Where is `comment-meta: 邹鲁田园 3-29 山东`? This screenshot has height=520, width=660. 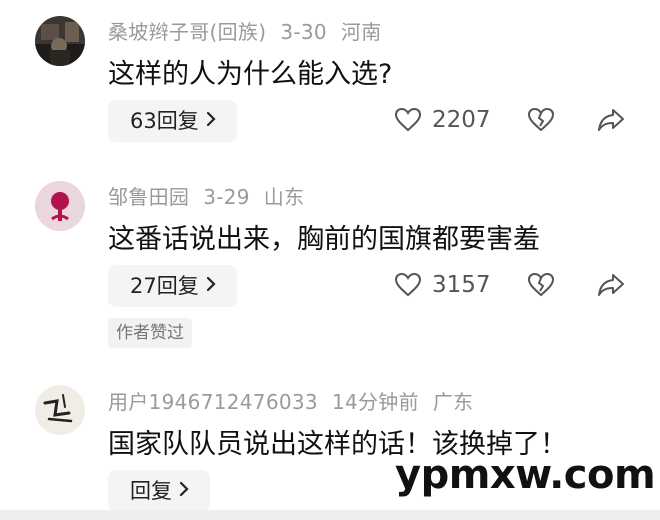 comment-meta: 邹鲁田园 3-29 山东 is located at coordinates (213, 195).